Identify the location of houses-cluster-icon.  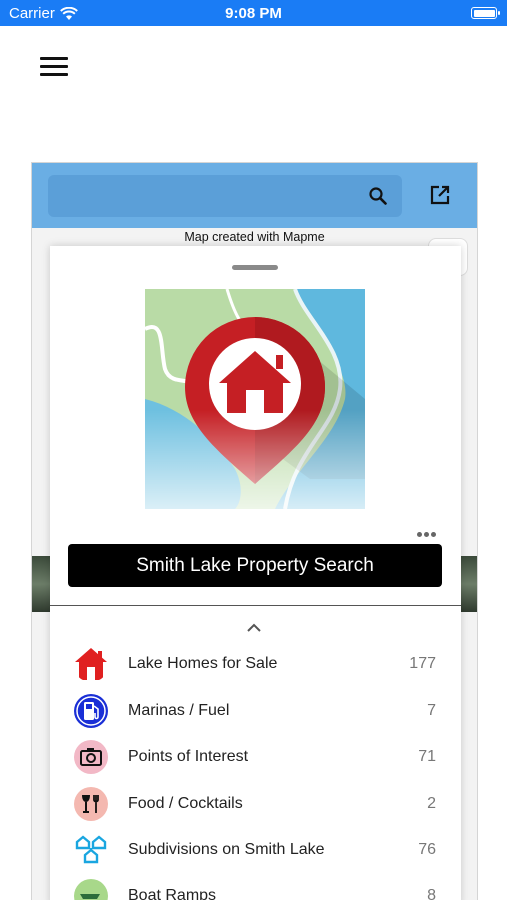
(91, 849).